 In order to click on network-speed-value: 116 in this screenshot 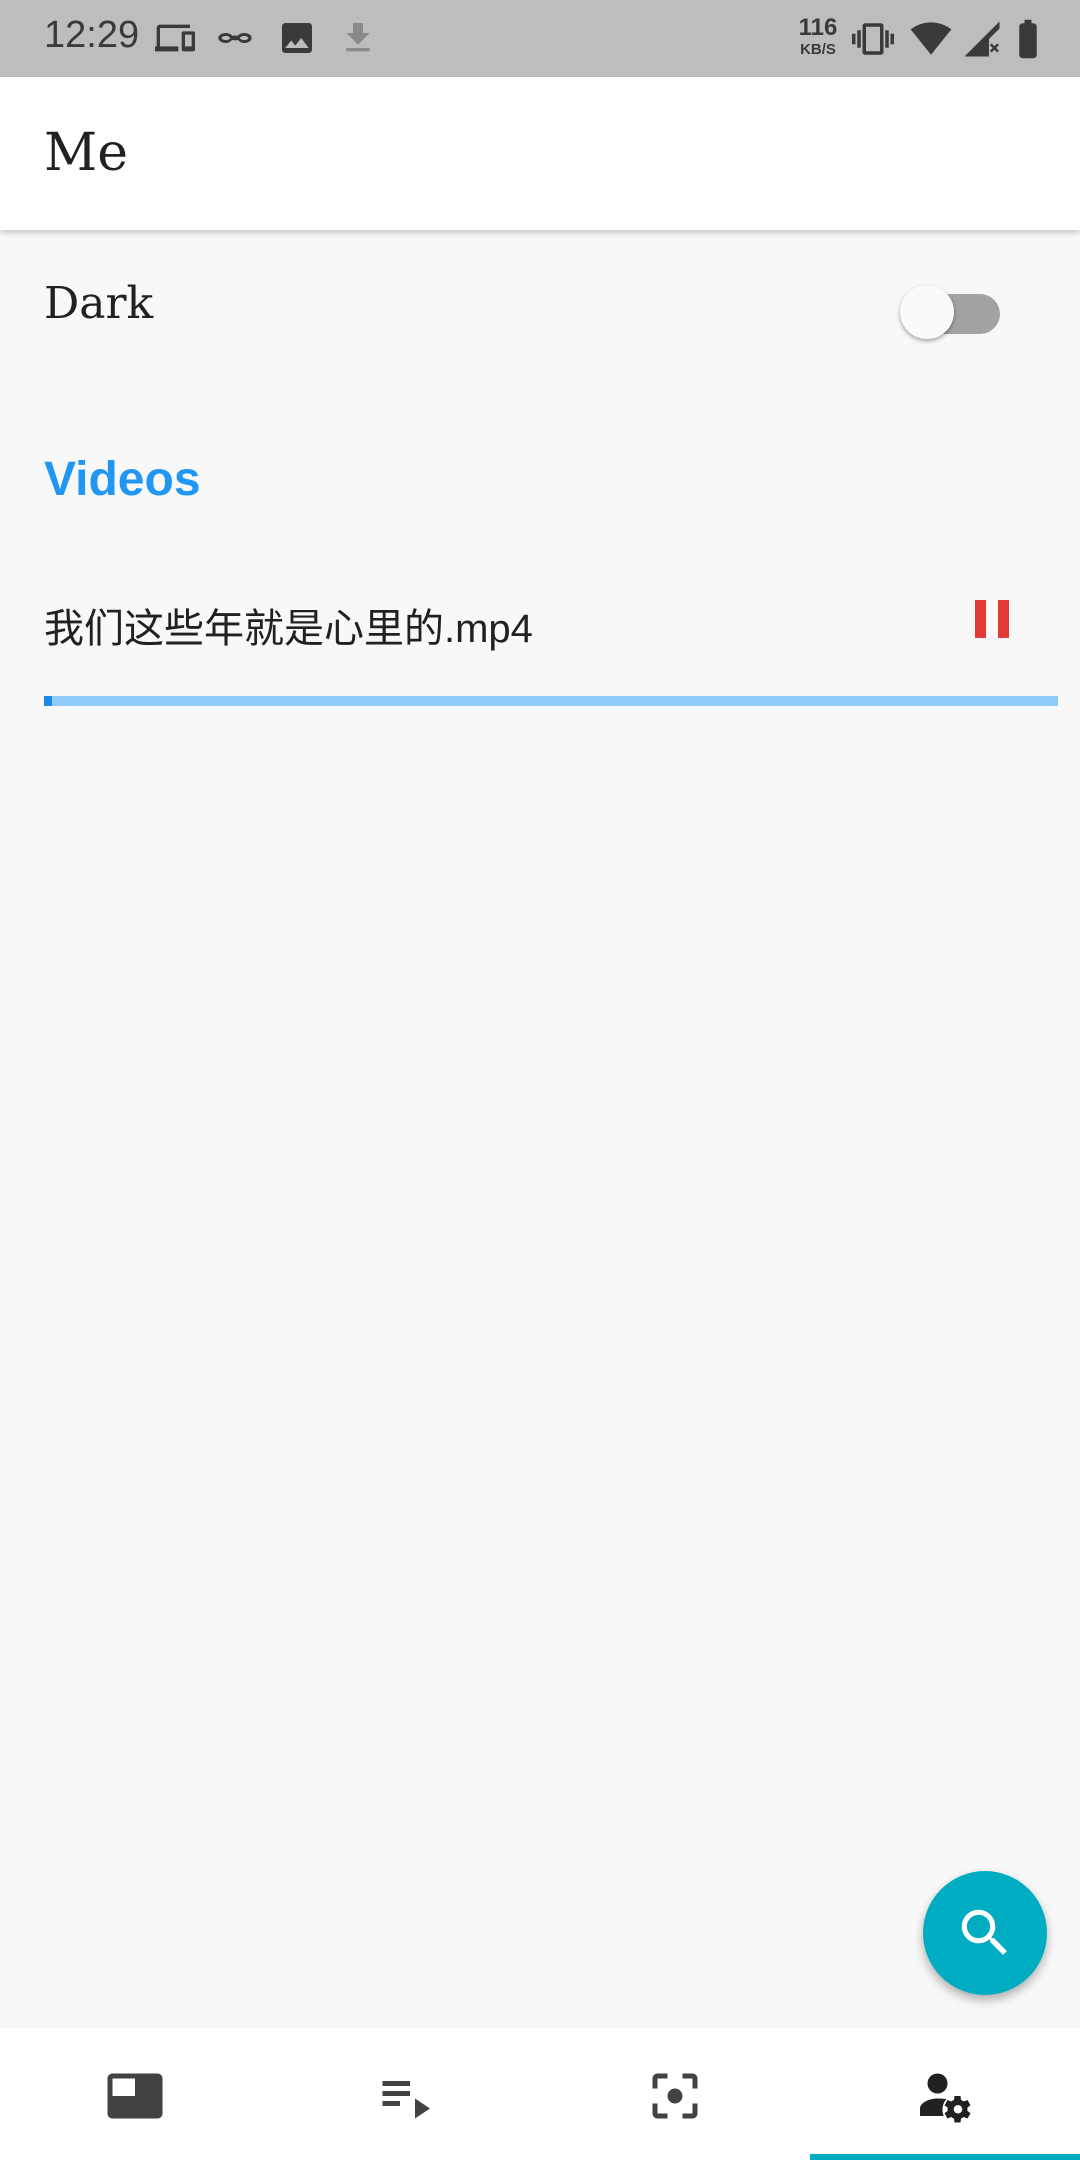, I will do `click(818, 27)`.